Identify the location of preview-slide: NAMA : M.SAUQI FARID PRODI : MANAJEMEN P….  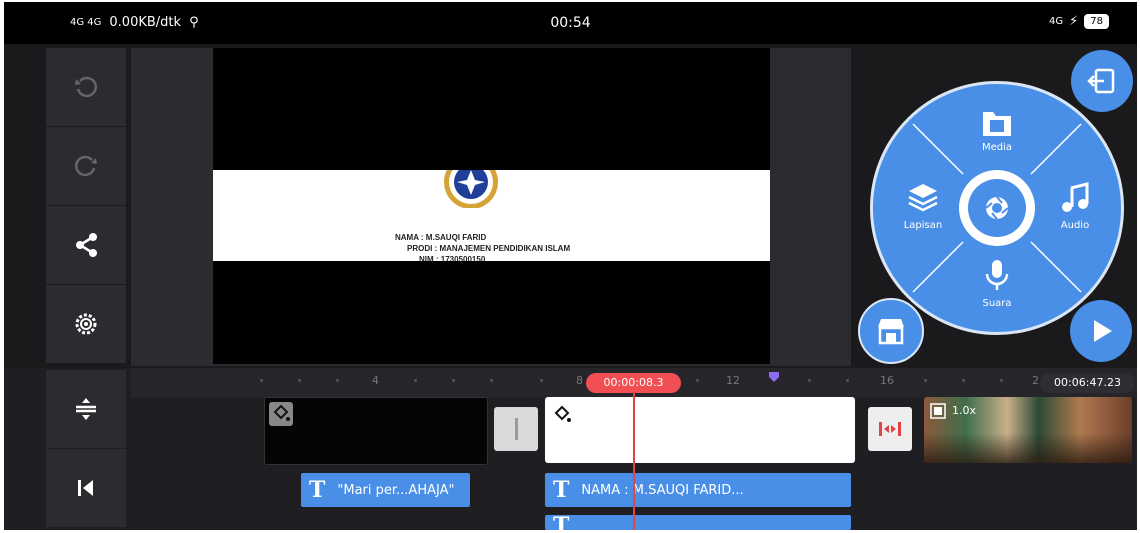
(491, 215).